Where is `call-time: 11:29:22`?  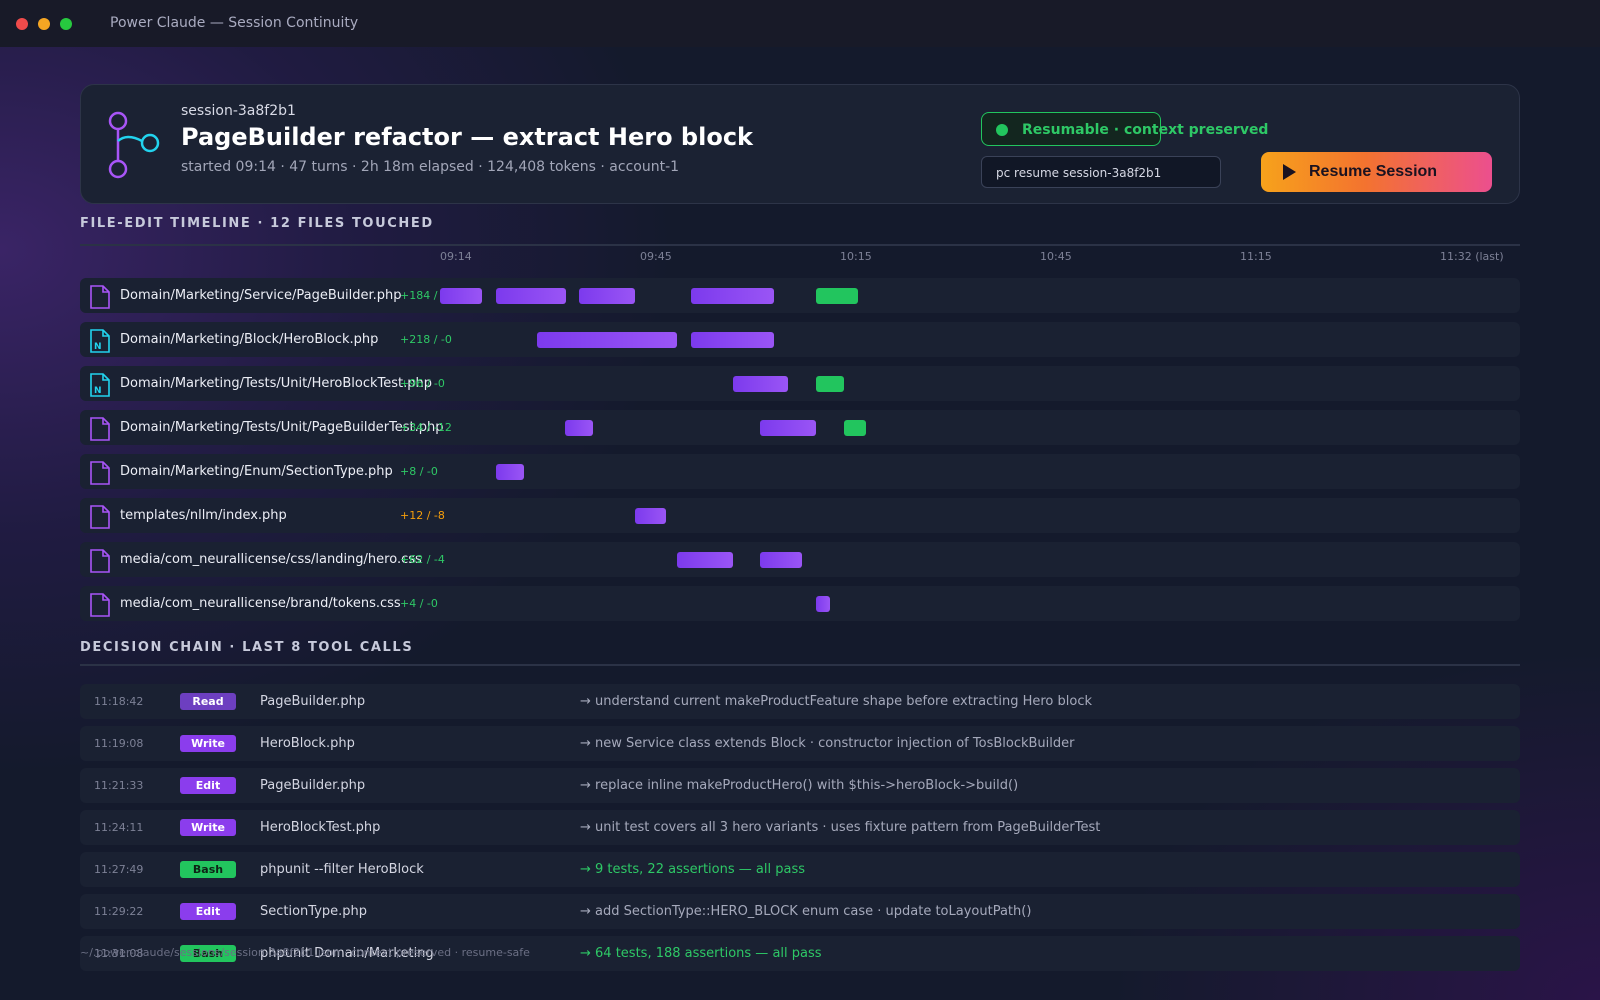 call-time: 11:29:22 is located at coordinates (119, 911).